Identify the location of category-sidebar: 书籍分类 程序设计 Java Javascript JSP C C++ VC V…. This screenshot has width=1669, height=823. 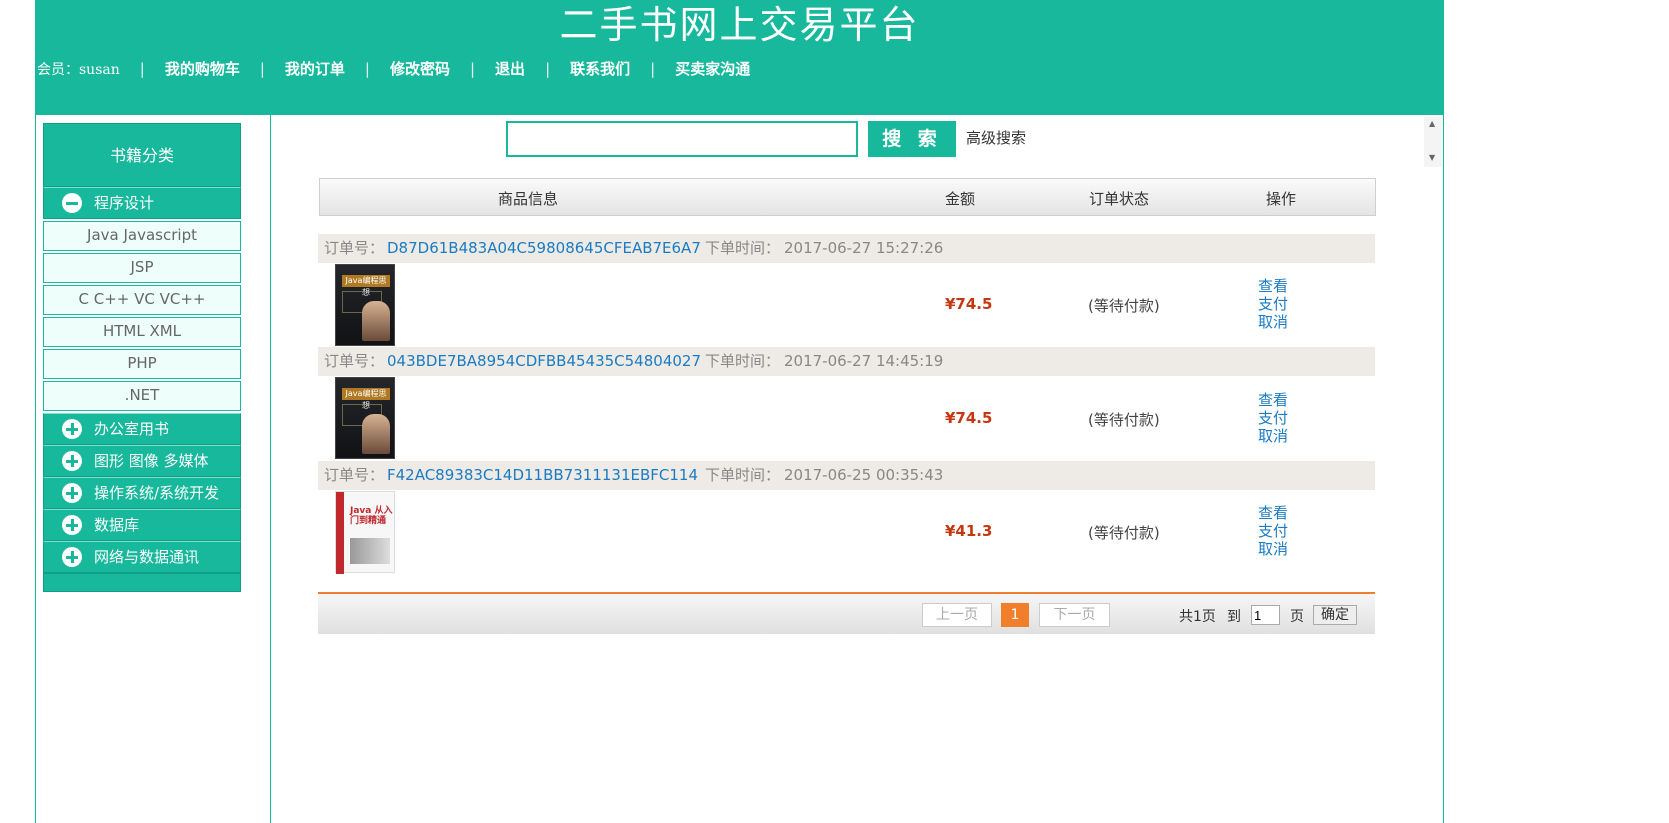
(142, 357).